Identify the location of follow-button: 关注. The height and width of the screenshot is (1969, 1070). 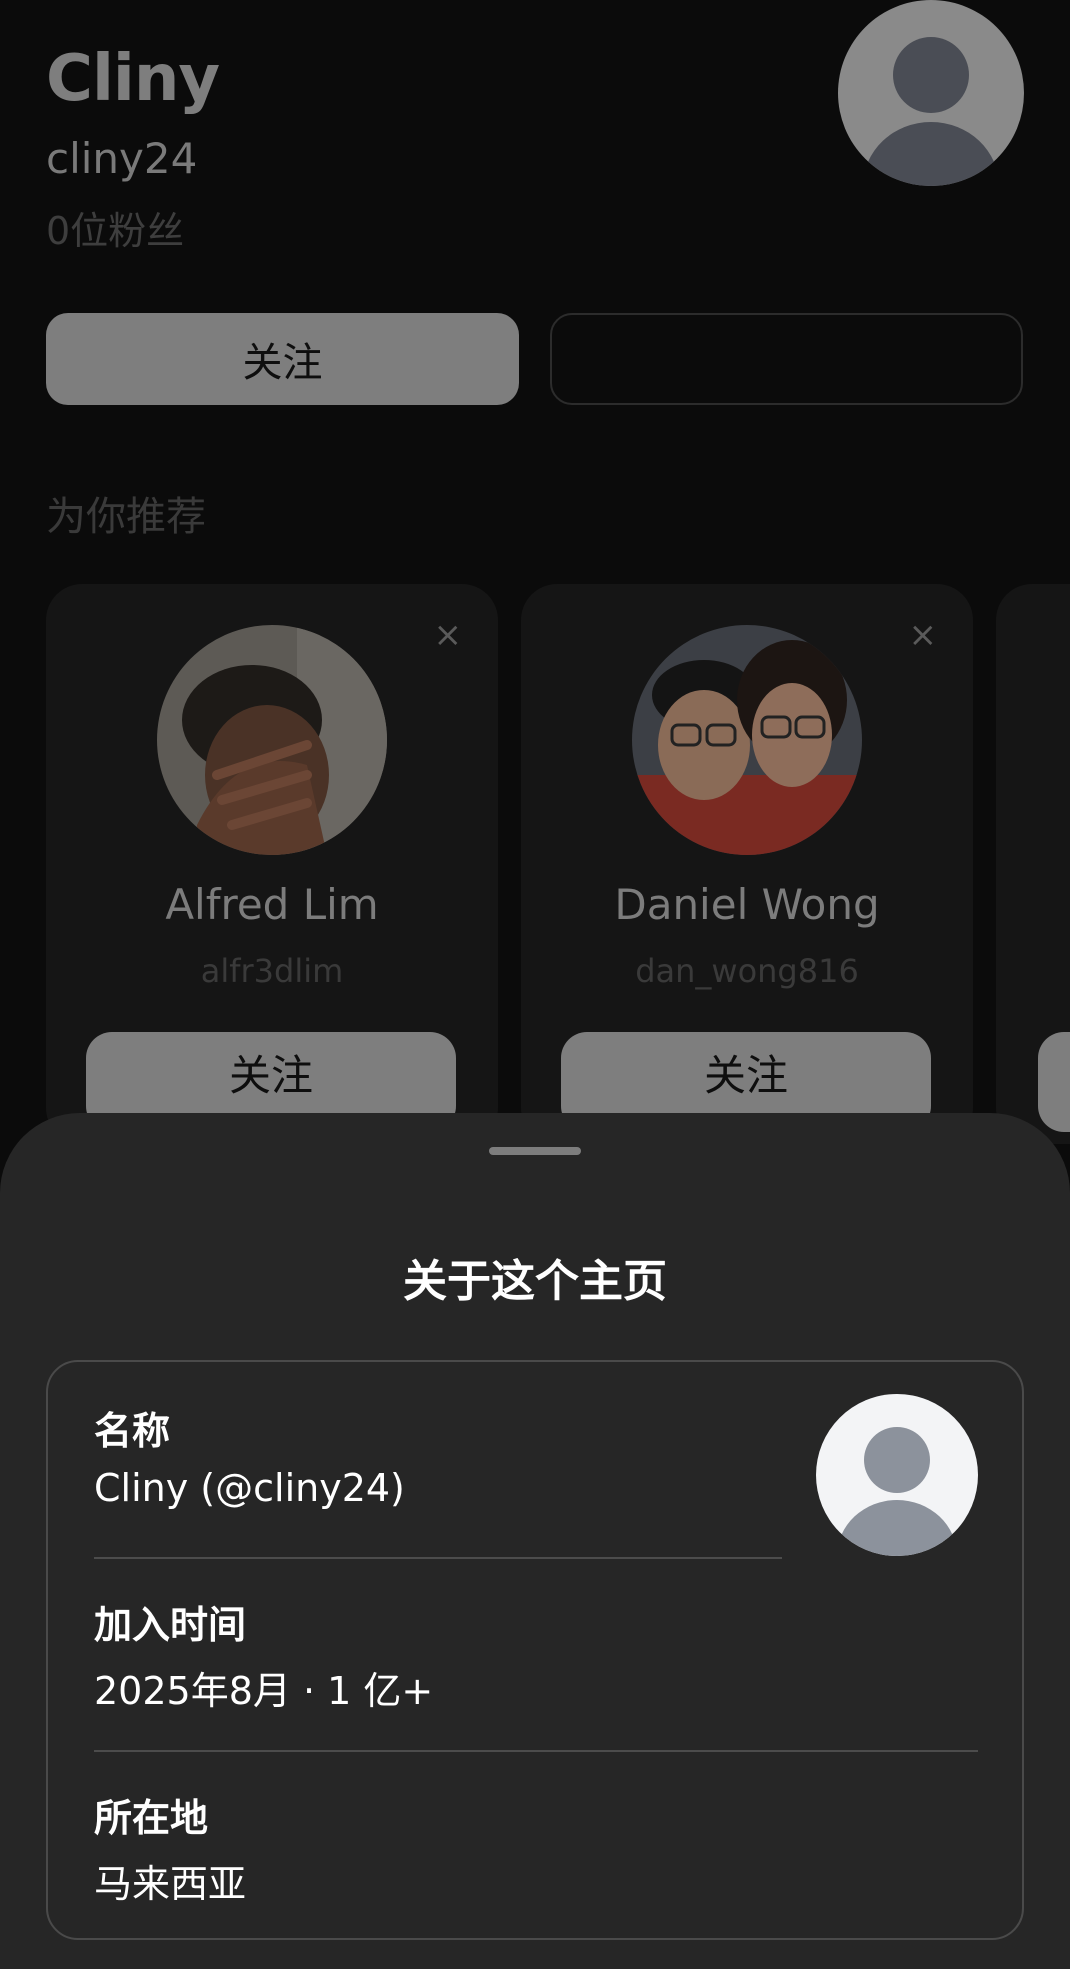
(282, 359).